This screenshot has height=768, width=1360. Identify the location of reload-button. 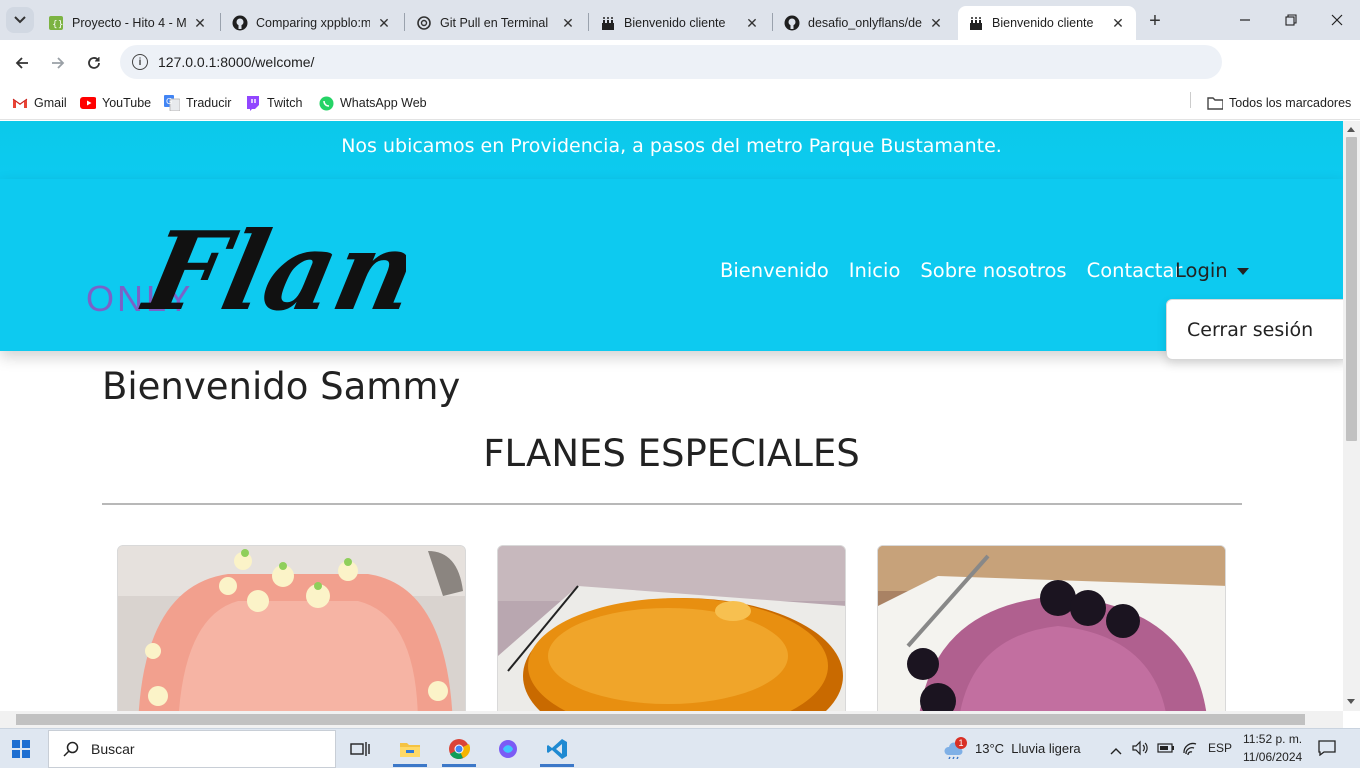
(94, 63).